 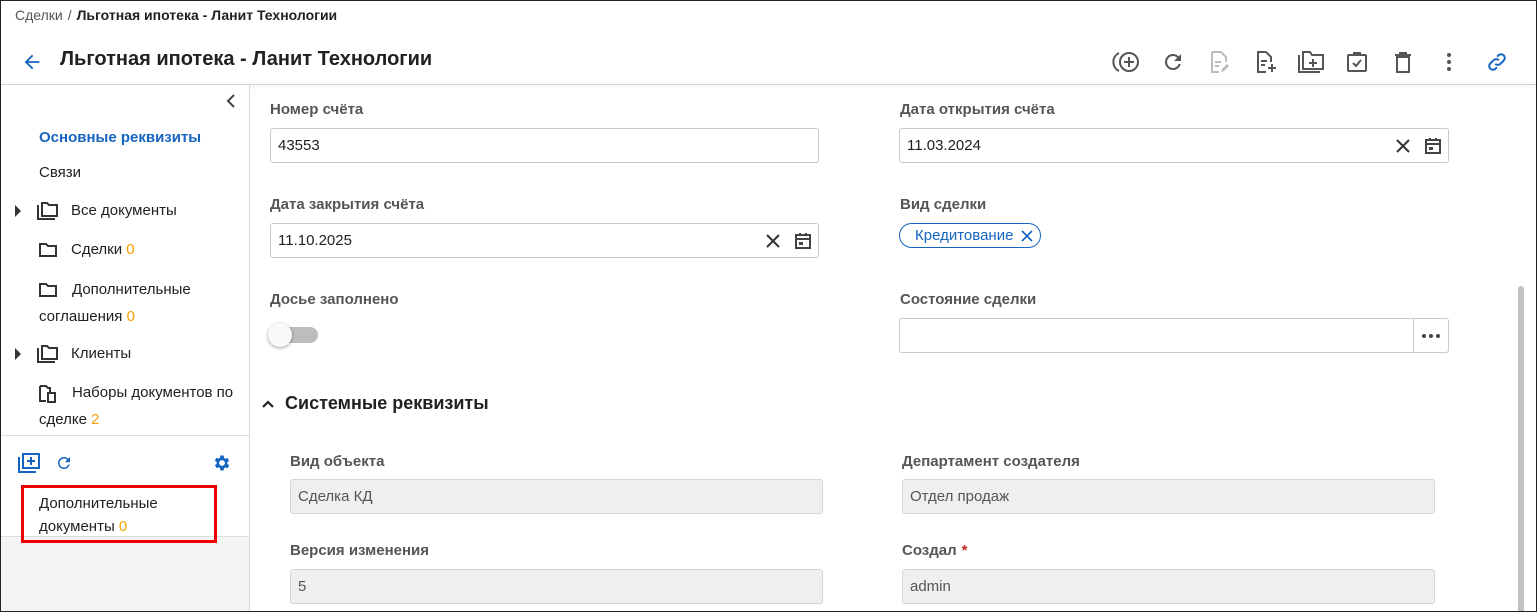 What do you see at coordinates (119, 514) in the screenshot?
I see `sidebar-item-additional-documents: Дополнительные документы 0` at bounding box center [119, 514].